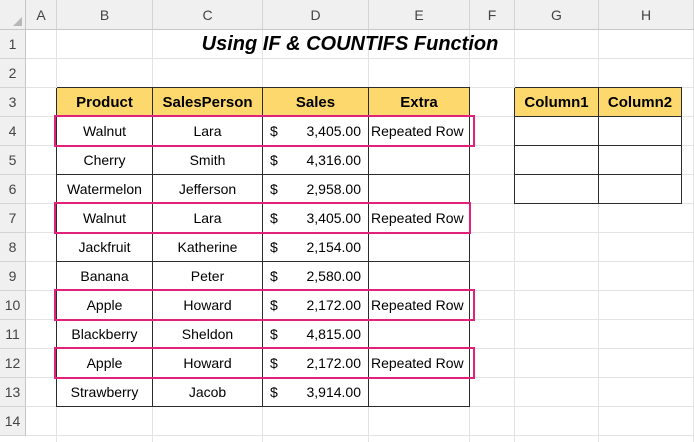  Describe the element at coordinates (105, 15) in the screenshot. I see `column-header-b: B` at that location.